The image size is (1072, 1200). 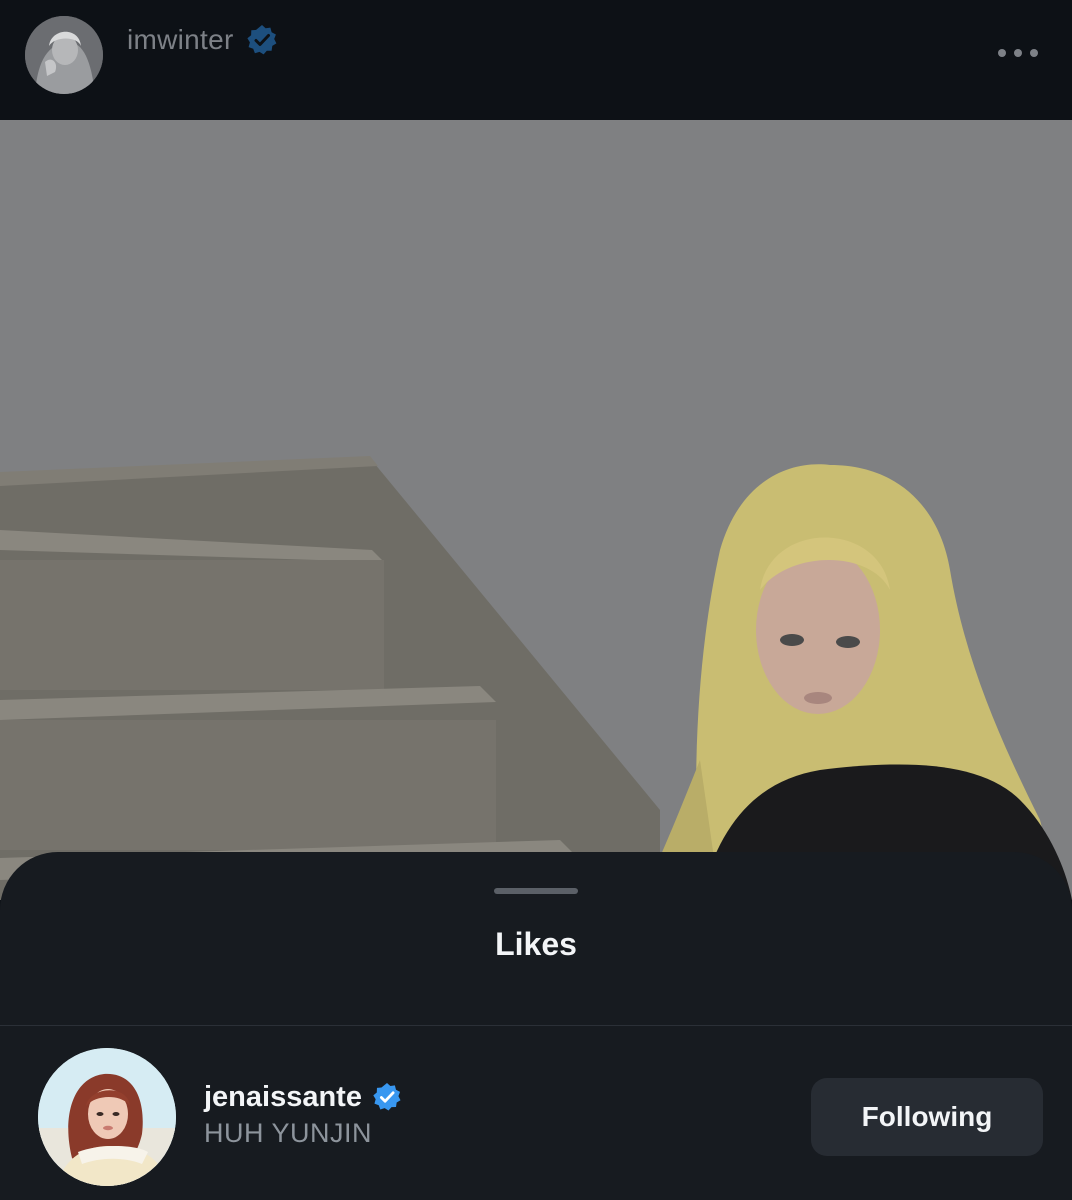 What do you see at coordinates (1002, 53) in the screenshot?
I see `more-horizontal-icon` at bounding box center [1002, 53].